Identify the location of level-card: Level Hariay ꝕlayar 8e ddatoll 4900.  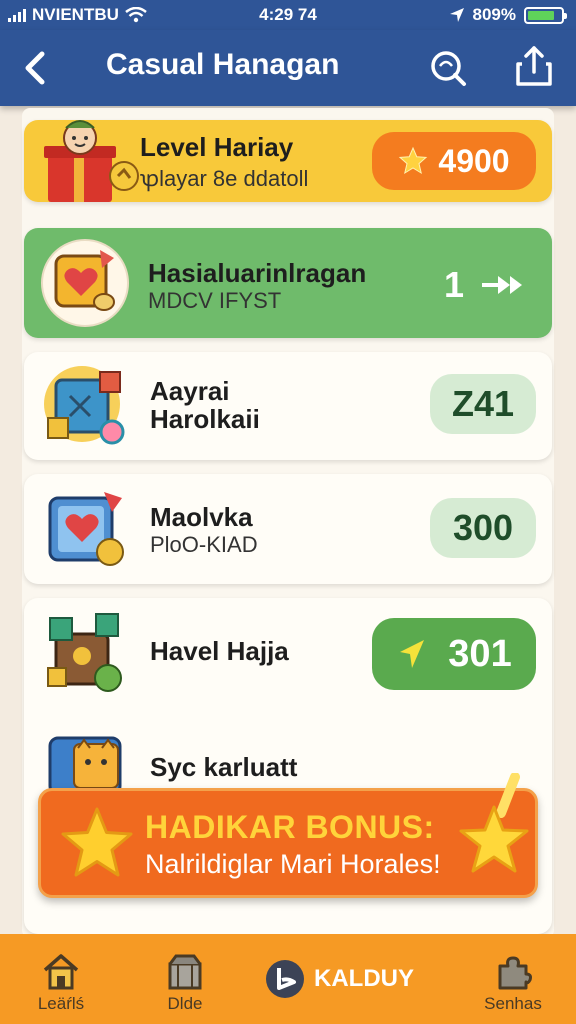
(288, 161).